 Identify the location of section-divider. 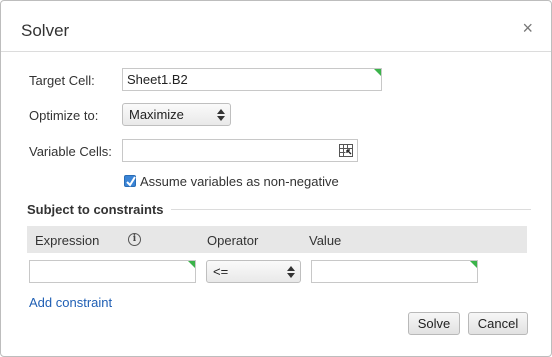
(351, 209).